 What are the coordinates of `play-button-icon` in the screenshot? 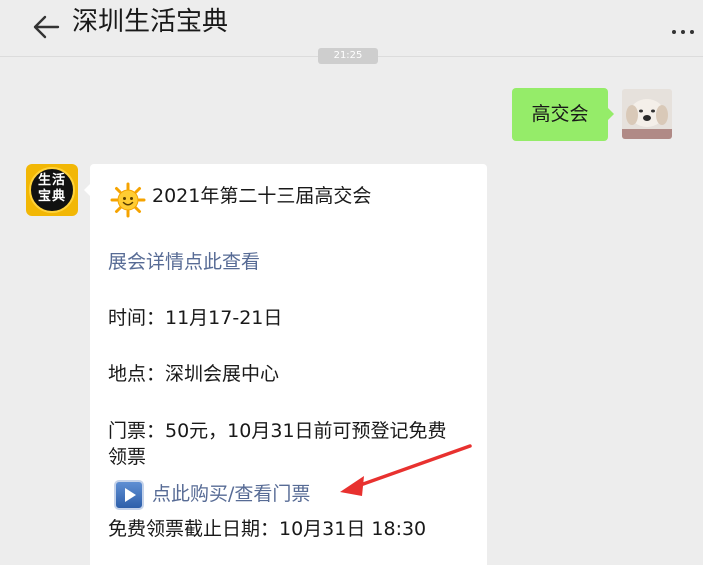 It's located at (129, 495).